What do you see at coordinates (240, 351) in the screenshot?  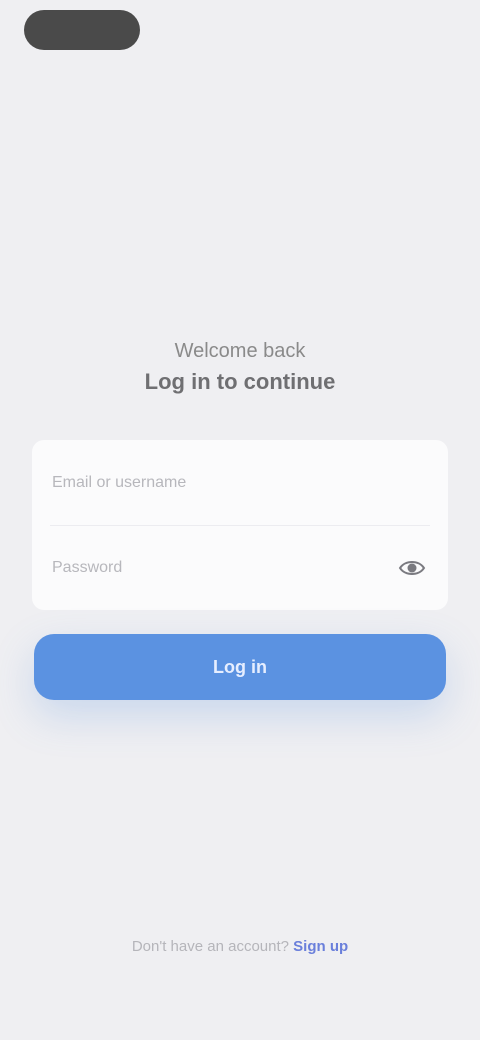 I see `welcome-title: Welcome back` at bounding box center [240, 351].